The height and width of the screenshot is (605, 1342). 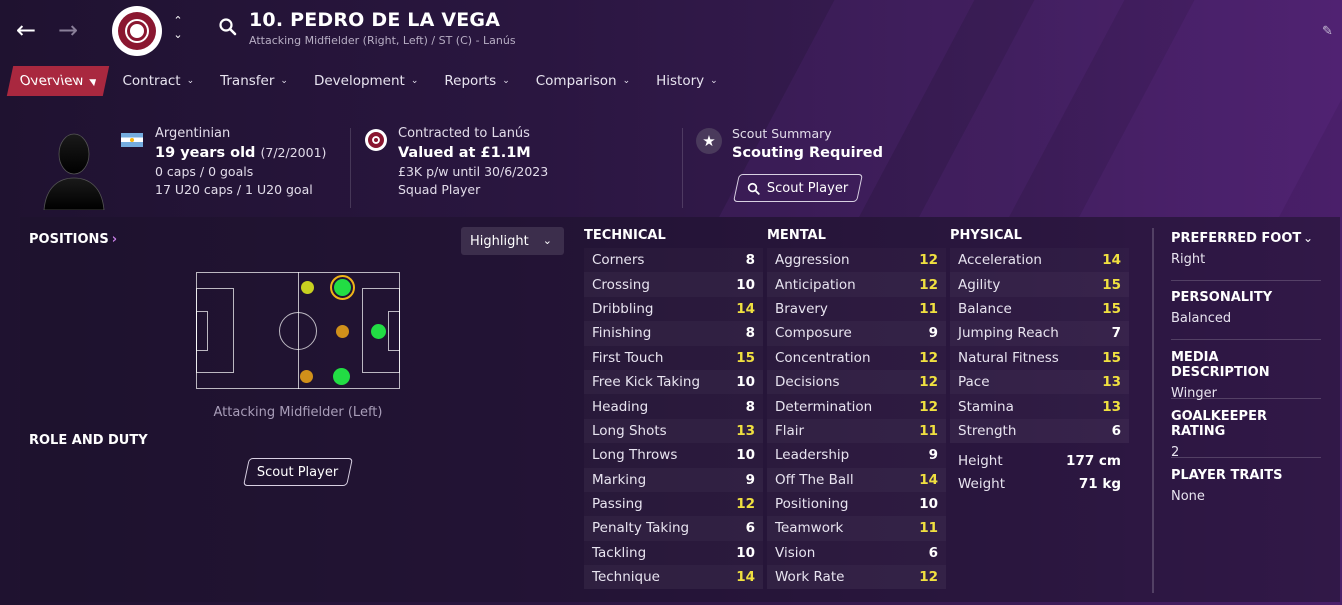 What do you see at coordinates (476, 81) in the screenshot?
I see `tab-reports: Reports ⌄` at bounding box center [476, 81].